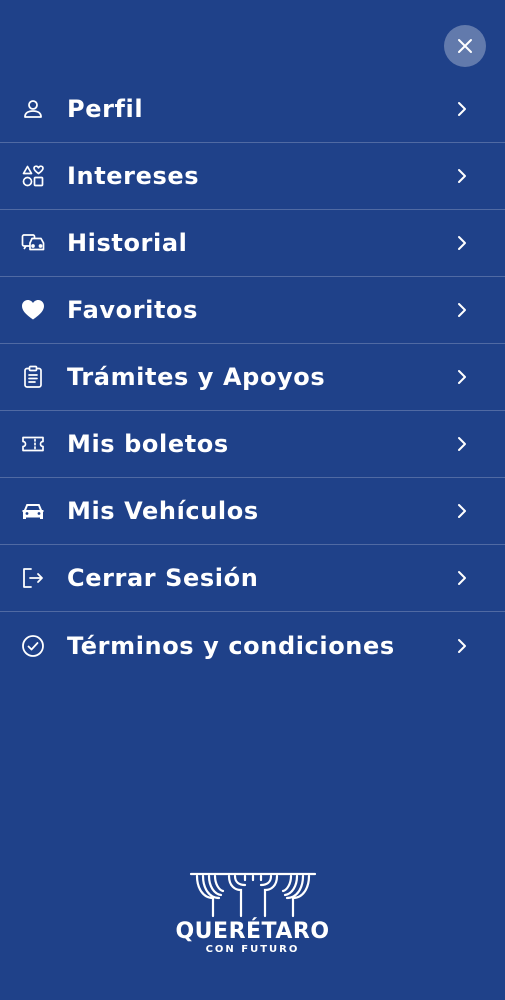  Describe the element at coordinates (33, 109) in the screenshot. I see `user-icon` at that location.